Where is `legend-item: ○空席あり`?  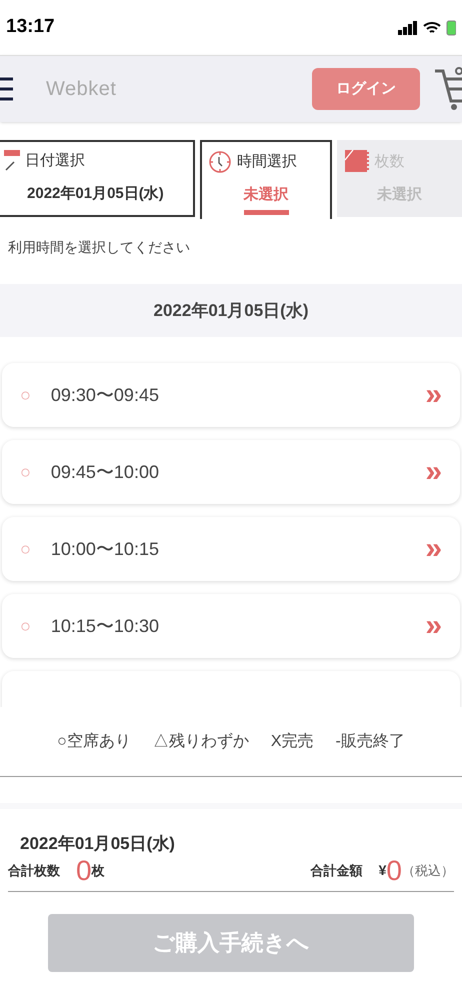 legend-item: ○空席あり is located at coordinates (94, 742).